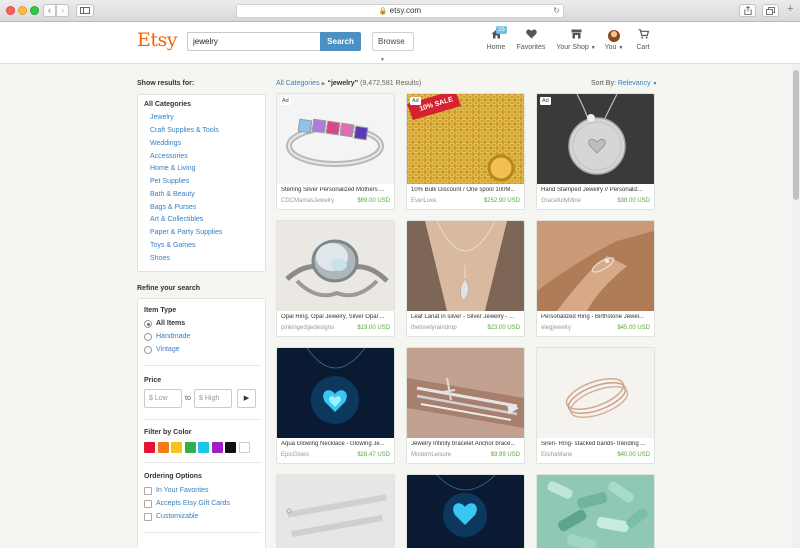  I want to click on shop-name: elegjewelry, so click(556, 328).